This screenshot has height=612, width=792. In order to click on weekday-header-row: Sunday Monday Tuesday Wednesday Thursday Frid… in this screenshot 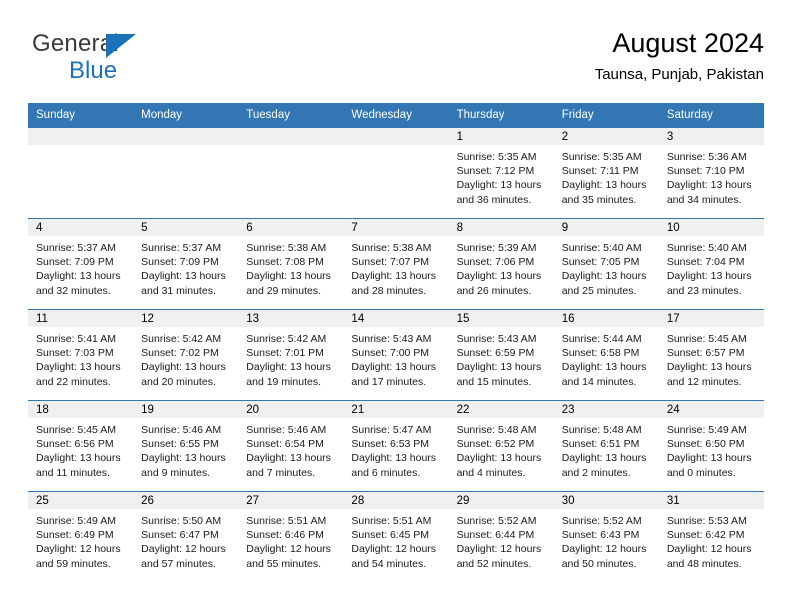, I will do `click(396, 115)`.